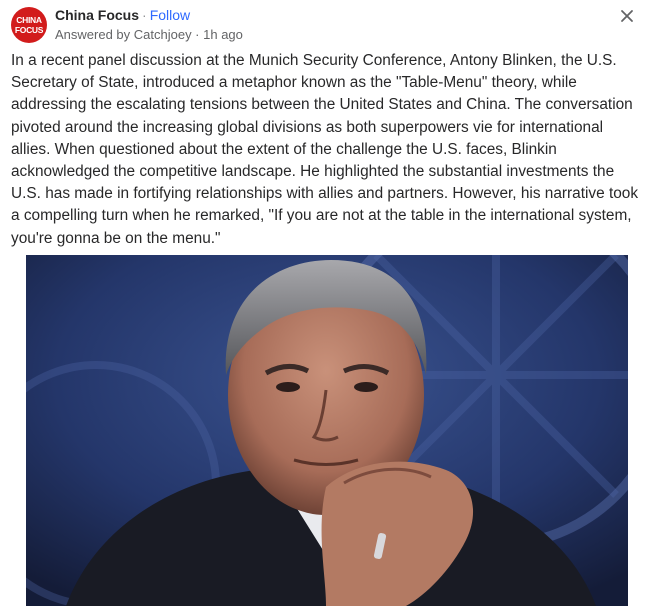  Describe the element at coordinates (29, 30) in the screenshot. I see `logo-text-bottom: FOCUS` at that location.